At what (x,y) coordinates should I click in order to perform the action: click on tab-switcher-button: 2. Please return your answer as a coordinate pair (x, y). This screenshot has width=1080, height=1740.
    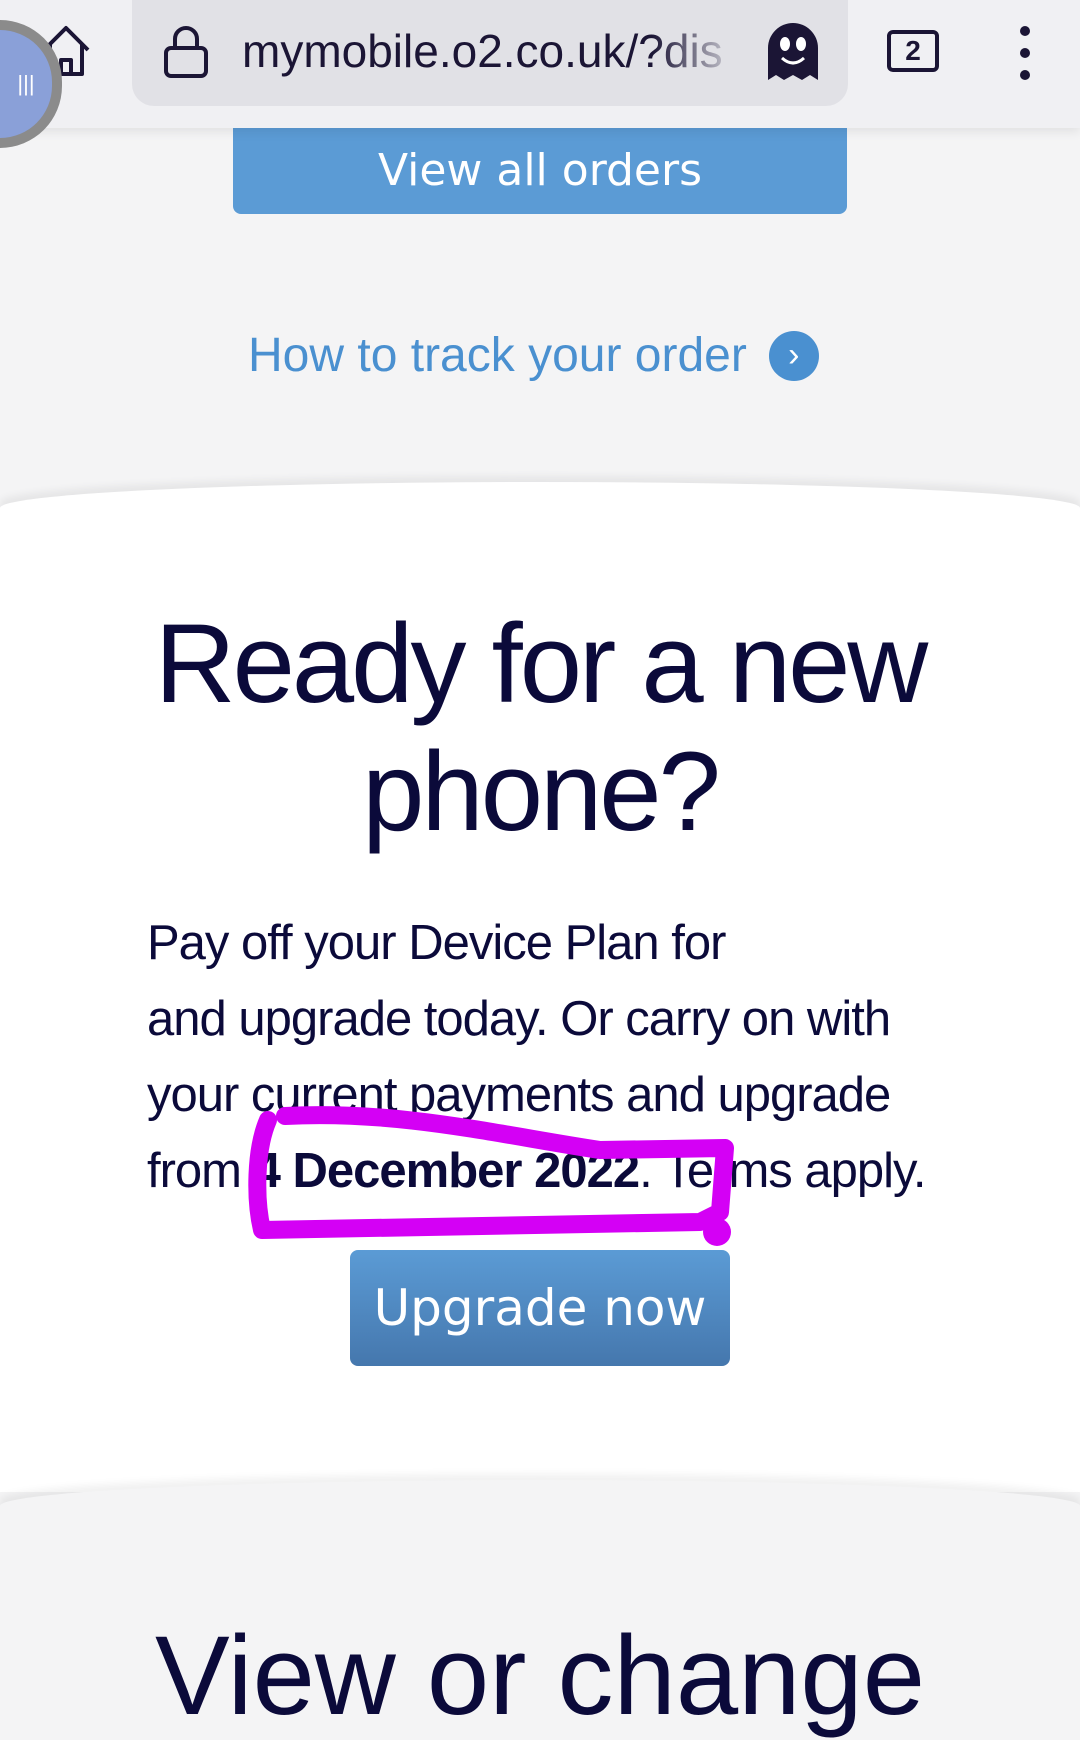
    Looking at the image, I should click on (913, 51).